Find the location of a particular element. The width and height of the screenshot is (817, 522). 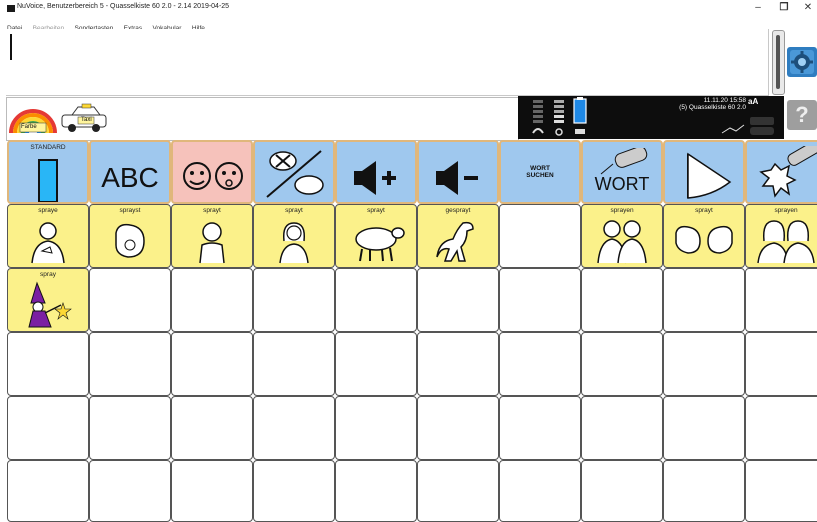

gear-icon is located at coordinates (802, 62).